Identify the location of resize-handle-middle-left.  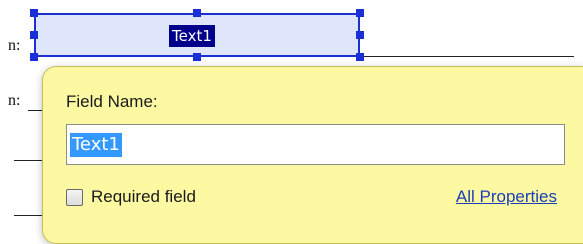
(34, 35).